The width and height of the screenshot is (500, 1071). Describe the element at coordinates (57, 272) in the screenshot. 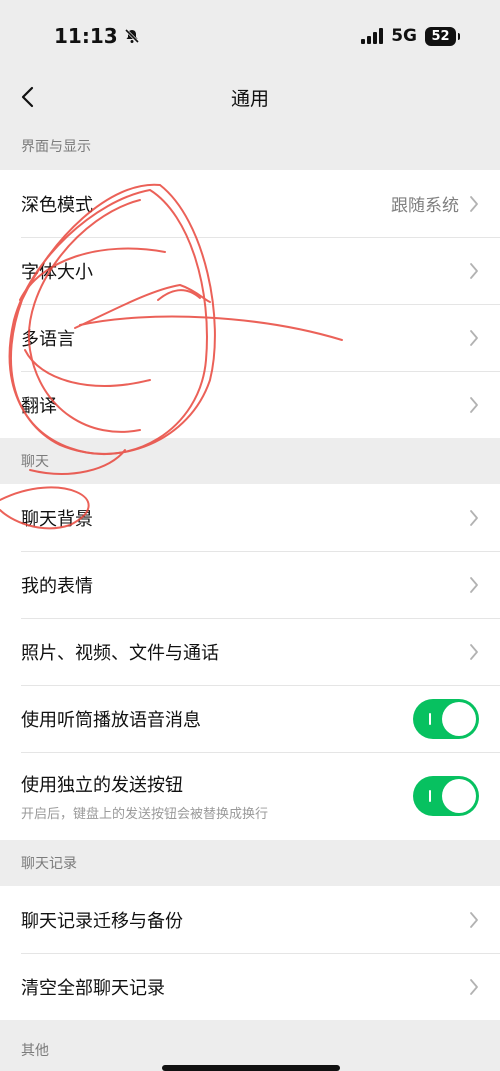

I see `row-label: 字体大小` at that location.